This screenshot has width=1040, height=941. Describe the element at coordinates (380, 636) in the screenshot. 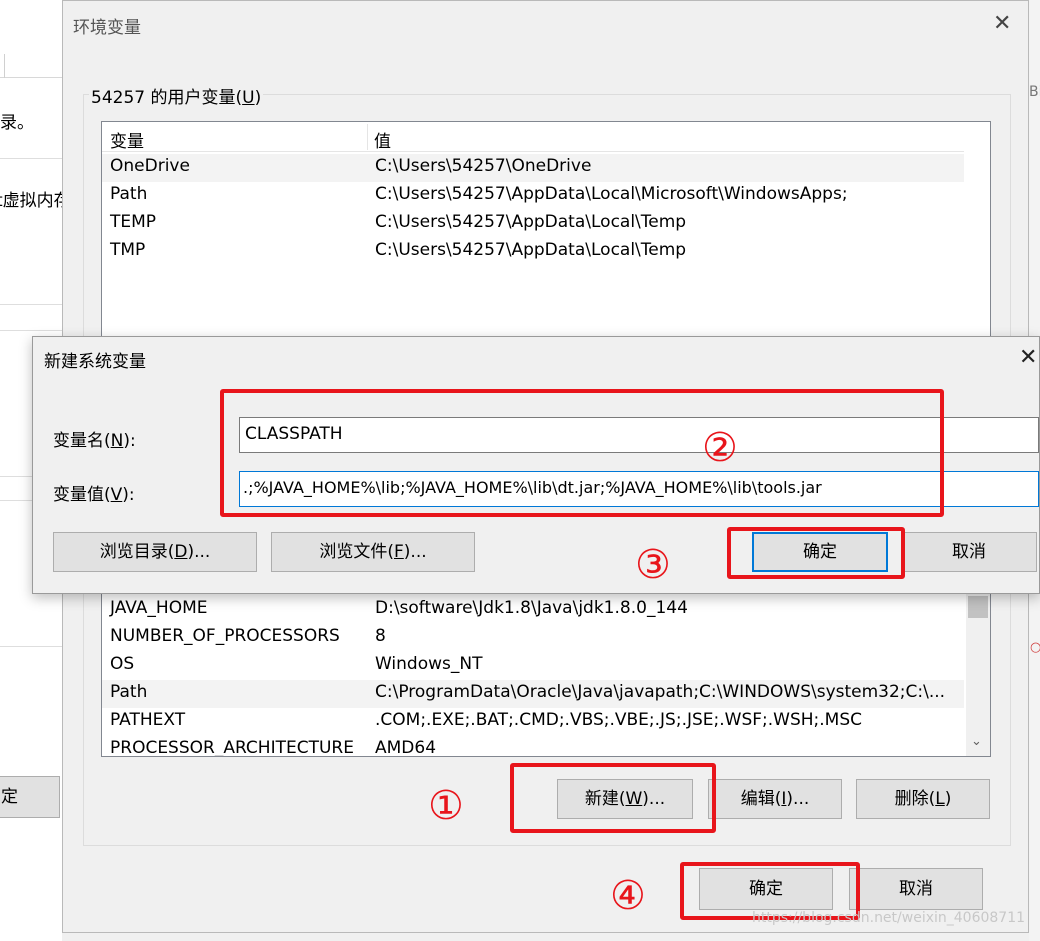

I see `variable-value: 8` at that location.